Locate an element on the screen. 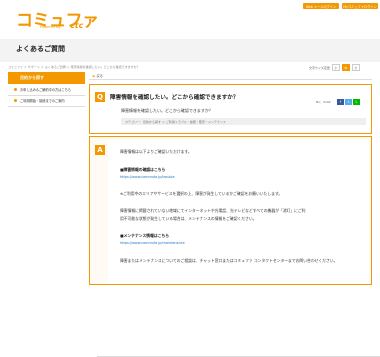  font-size-medium-button: 中 is located at coordinates (345, 67).